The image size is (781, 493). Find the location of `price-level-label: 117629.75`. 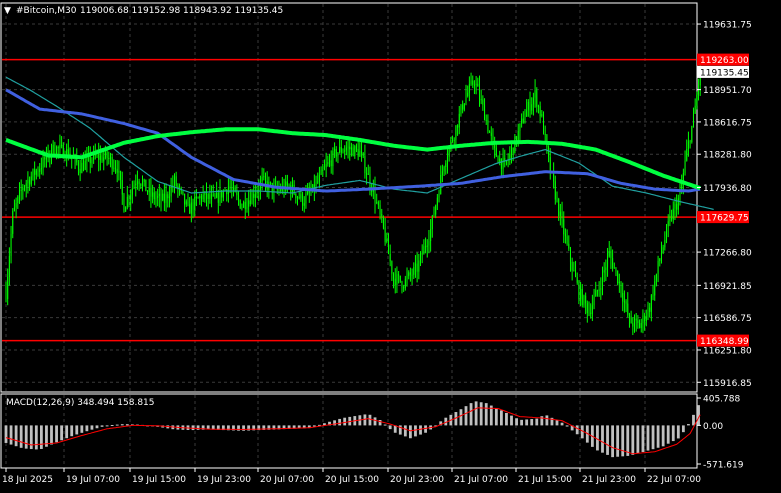

price-level-label: 117629.75 is located at coordinates (724, 219).